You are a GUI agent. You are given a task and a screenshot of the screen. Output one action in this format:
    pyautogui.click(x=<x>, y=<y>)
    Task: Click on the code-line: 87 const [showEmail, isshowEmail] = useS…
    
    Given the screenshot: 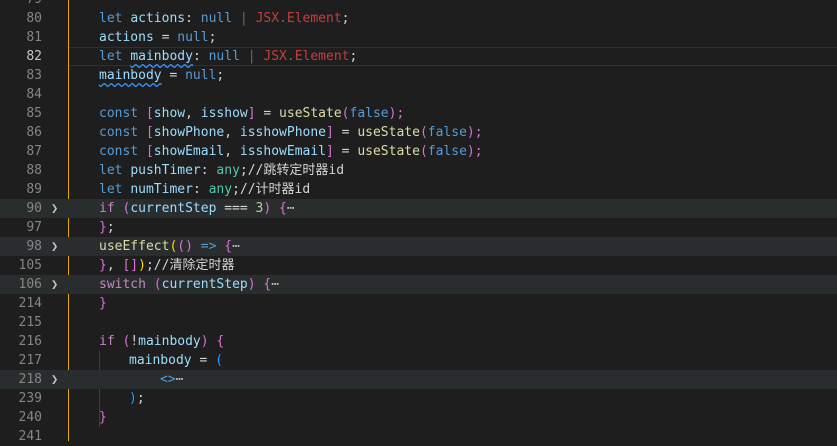 What is the action you would take?
    pyautogui.click(x=418, y=151)
    